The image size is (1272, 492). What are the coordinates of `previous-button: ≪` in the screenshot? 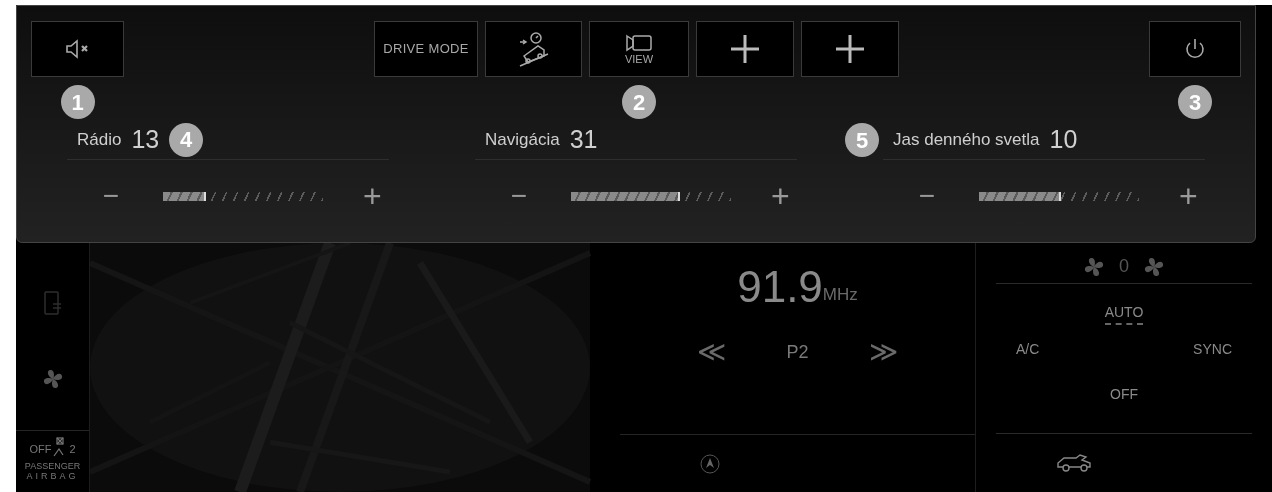 It's located at (712, 352).